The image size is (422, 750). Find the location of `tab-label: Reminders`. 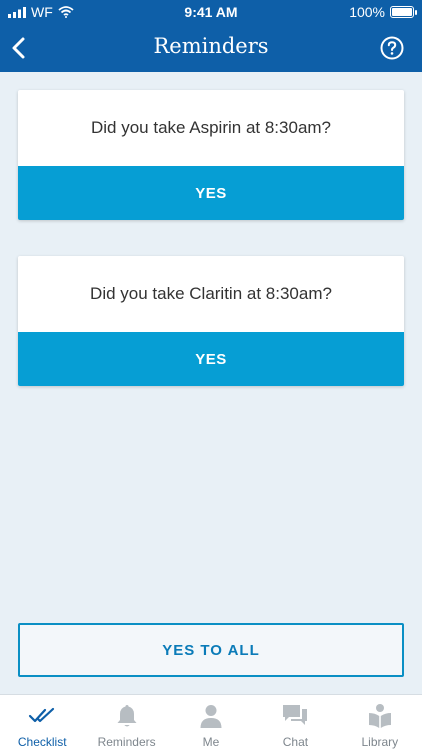

tab-label: Reminders is located at coordinates (126, 742).